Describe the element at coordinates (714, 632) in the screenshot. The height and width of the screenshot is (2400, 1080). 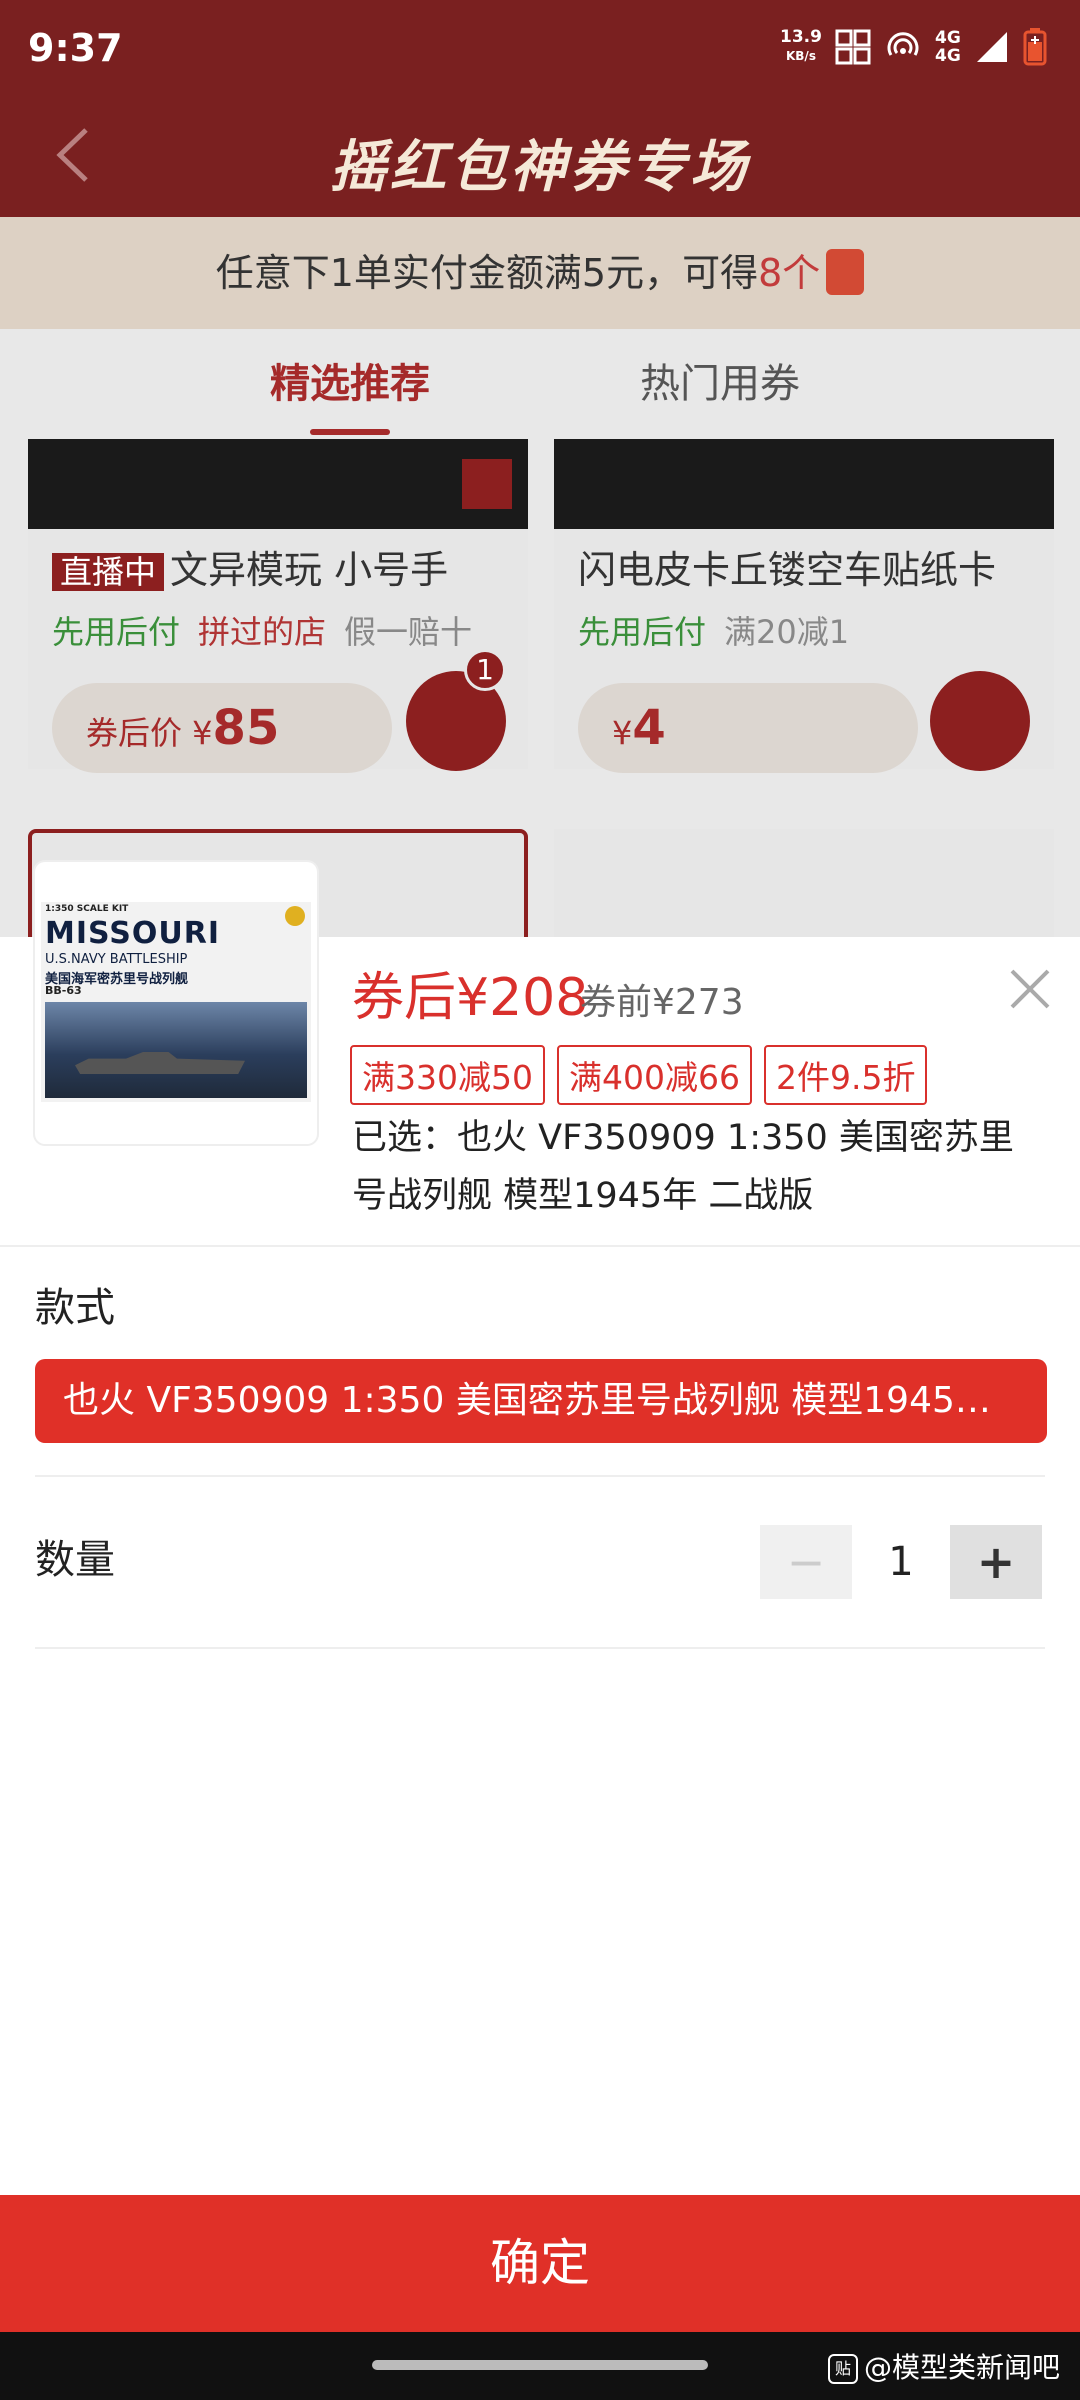
I see `product-tags: 先用后付 满20减1` at that location.